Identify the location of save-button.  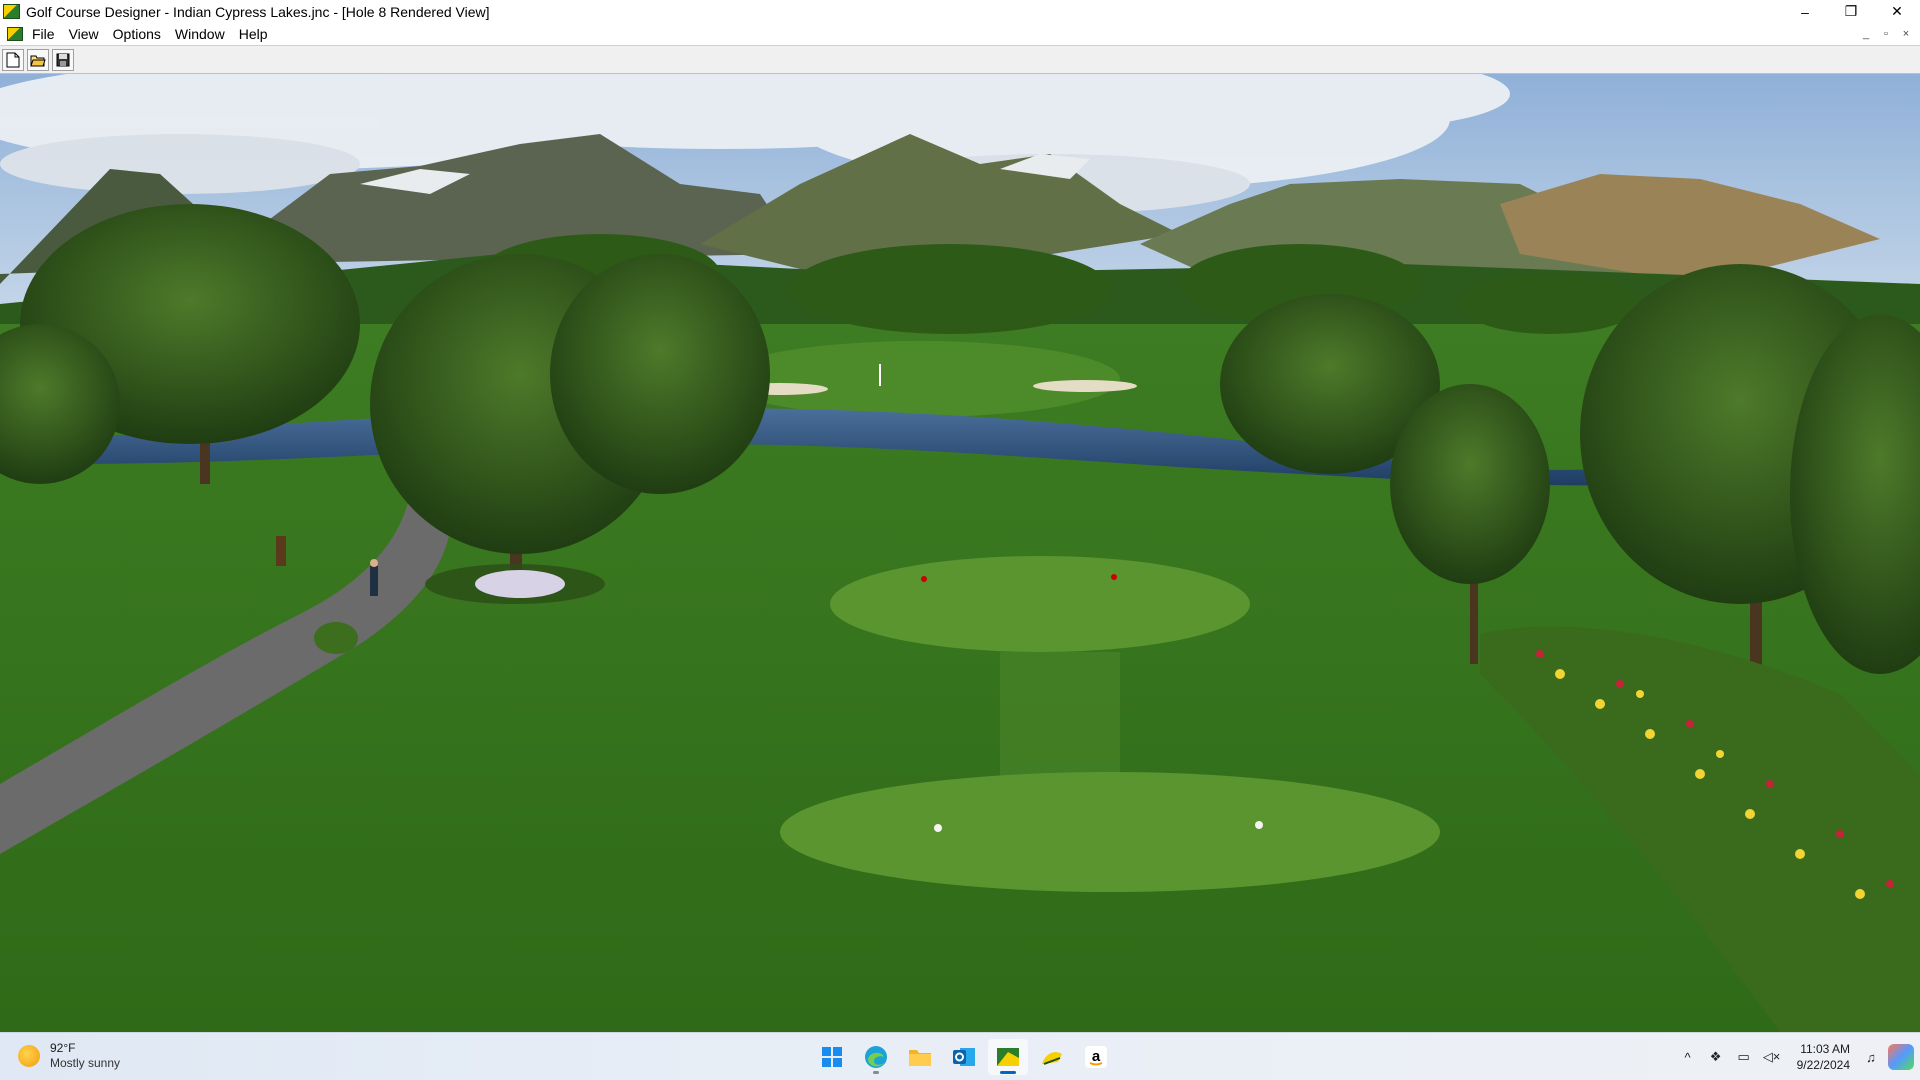
(63, 59).